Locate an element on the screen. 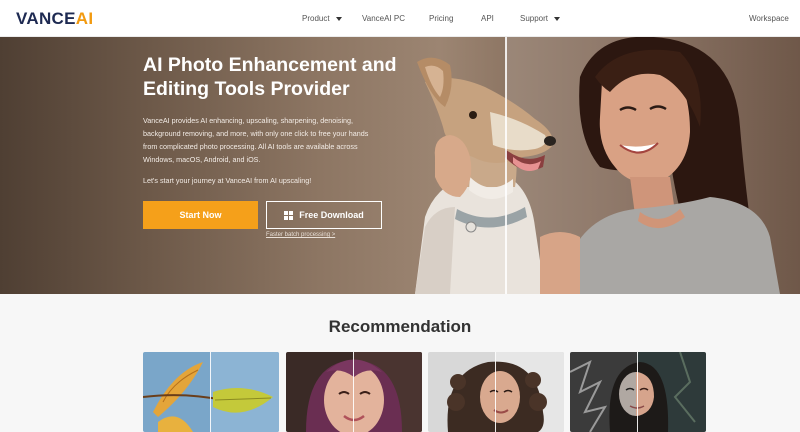 This screenshot has height=432, width=800. recommendation-card-leaf is located at coordinates (211, 392).